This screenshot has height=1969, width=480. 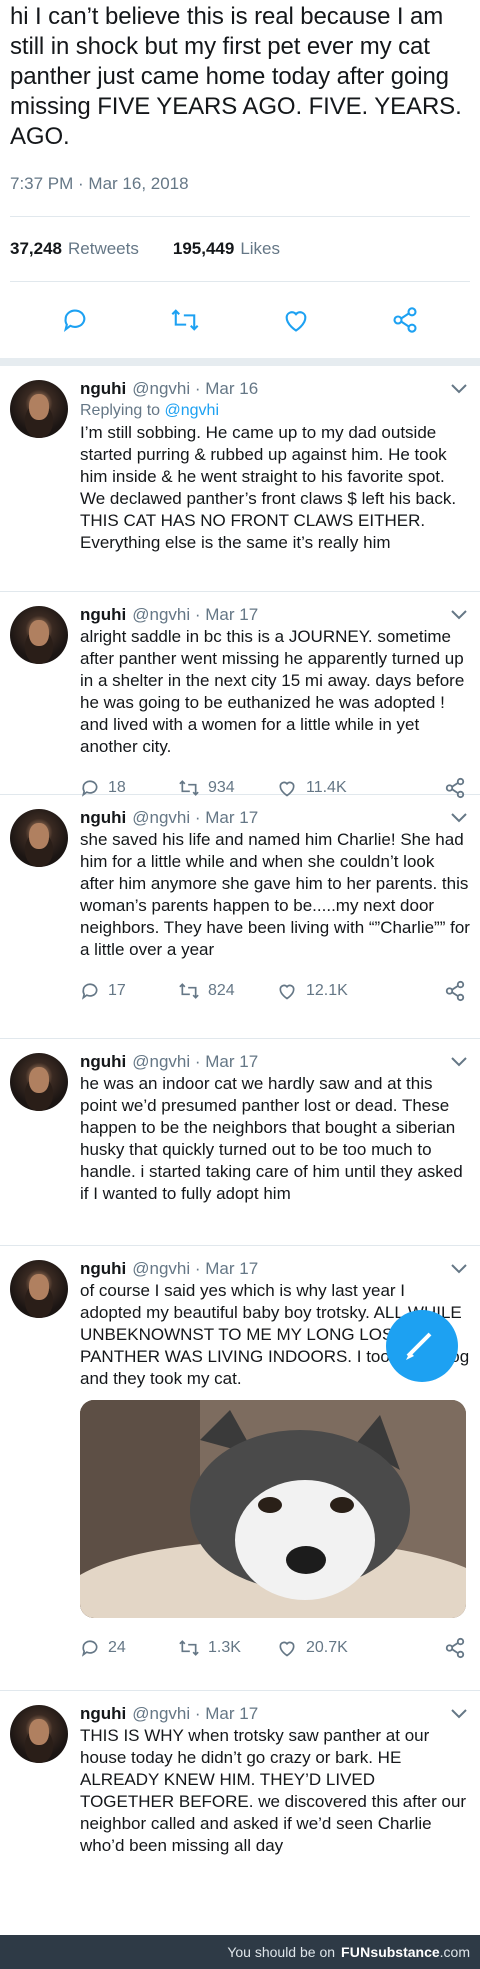 What do you see at coordinates (260, 248) in the screenshot?
I see `likes-label: Likes` at bounding box center [260, 248].